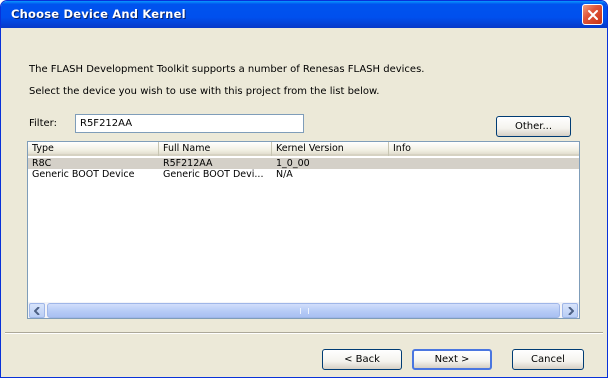 Image resolution: width=608 pixels, height=378 pixels. I want to click on scroll-left-button, so click(37, 310).